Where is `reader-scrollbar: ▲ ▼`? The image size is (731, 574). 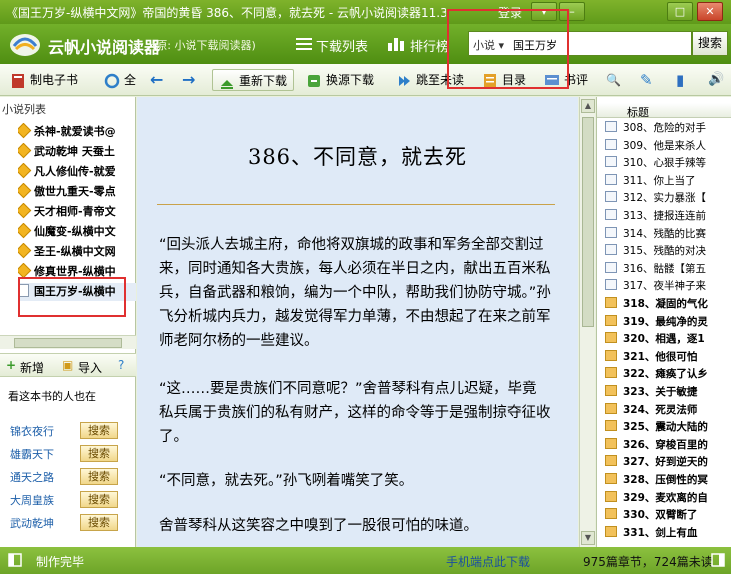
reader-scrollbar: ▲ ▼ is located at coordinates (587, 322).